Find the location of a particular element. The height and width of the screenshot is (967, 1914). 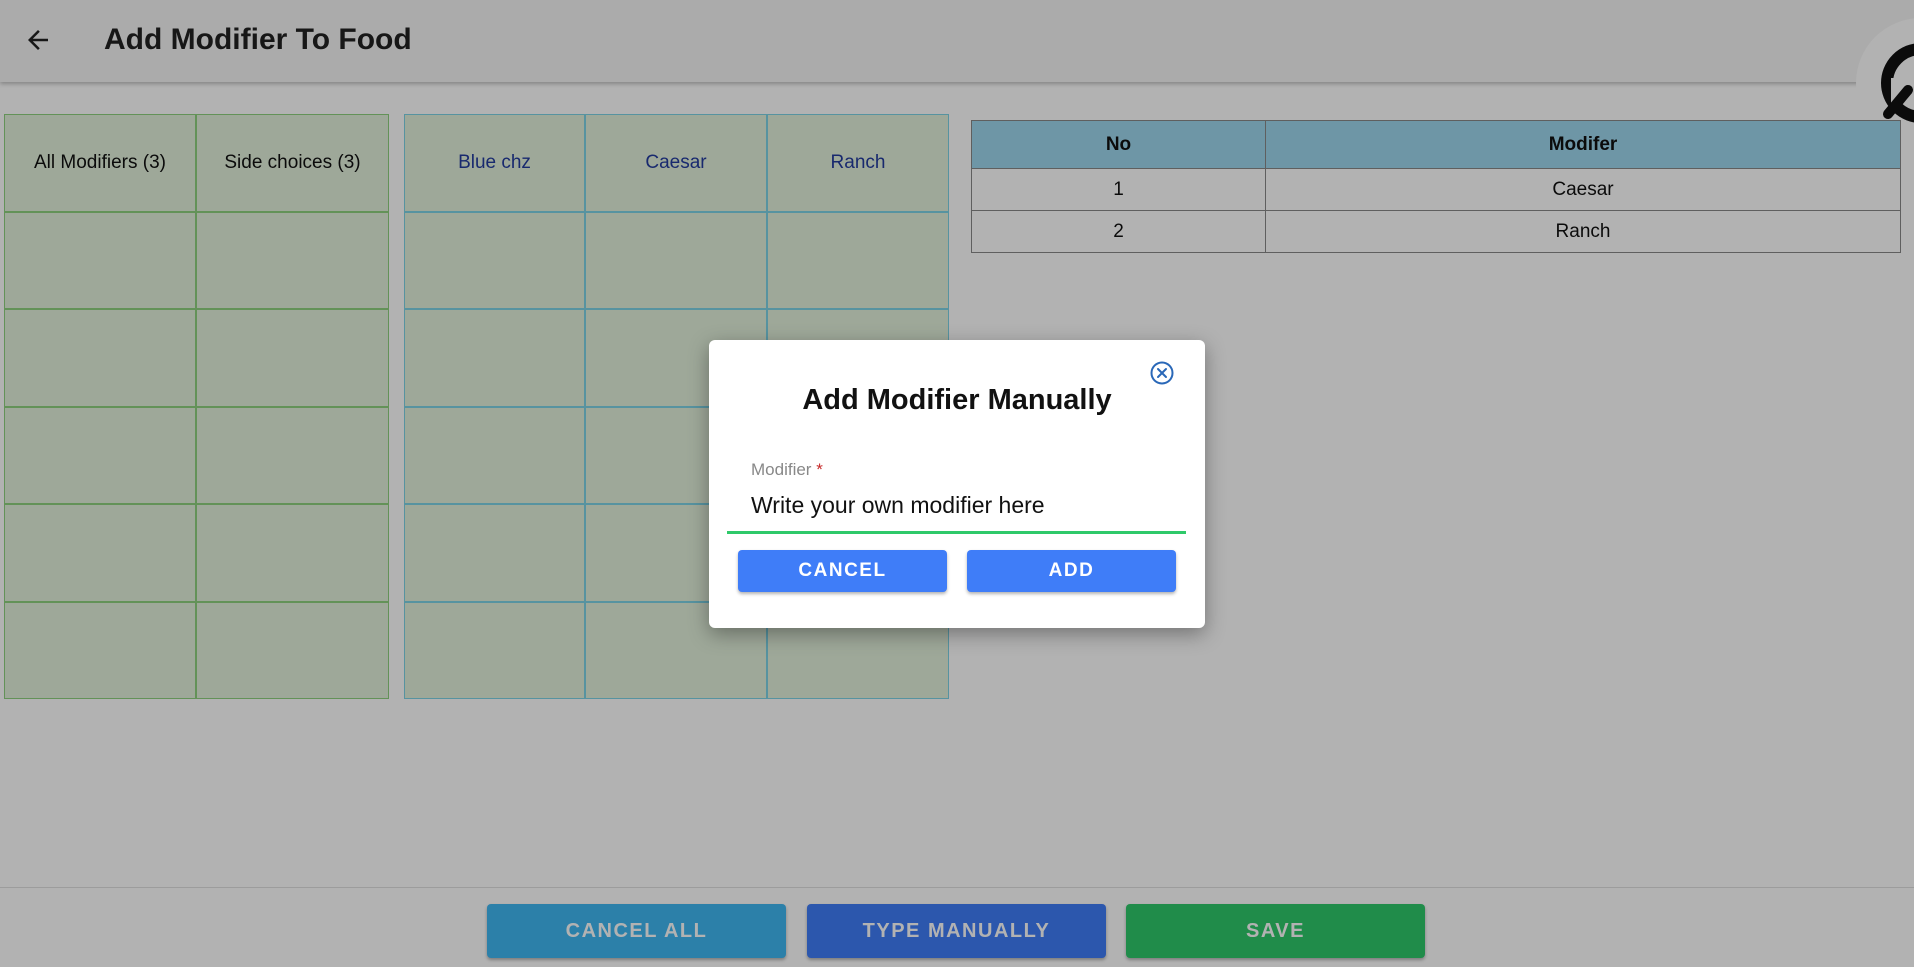

close-button is located at coordinates (1162, 373).